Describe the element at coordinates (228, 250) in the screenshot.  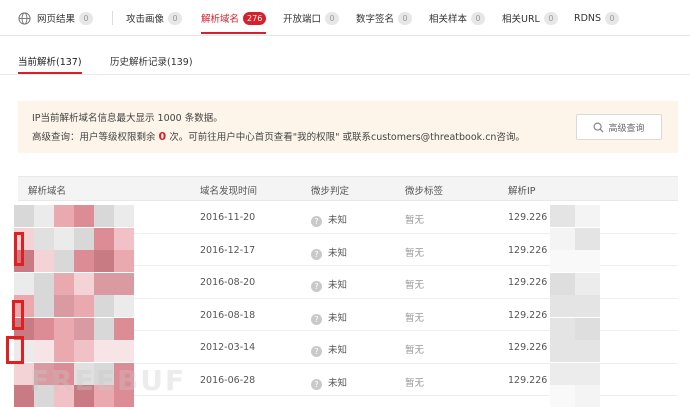
I see `discovery-date: 2016-12-17` at that location.